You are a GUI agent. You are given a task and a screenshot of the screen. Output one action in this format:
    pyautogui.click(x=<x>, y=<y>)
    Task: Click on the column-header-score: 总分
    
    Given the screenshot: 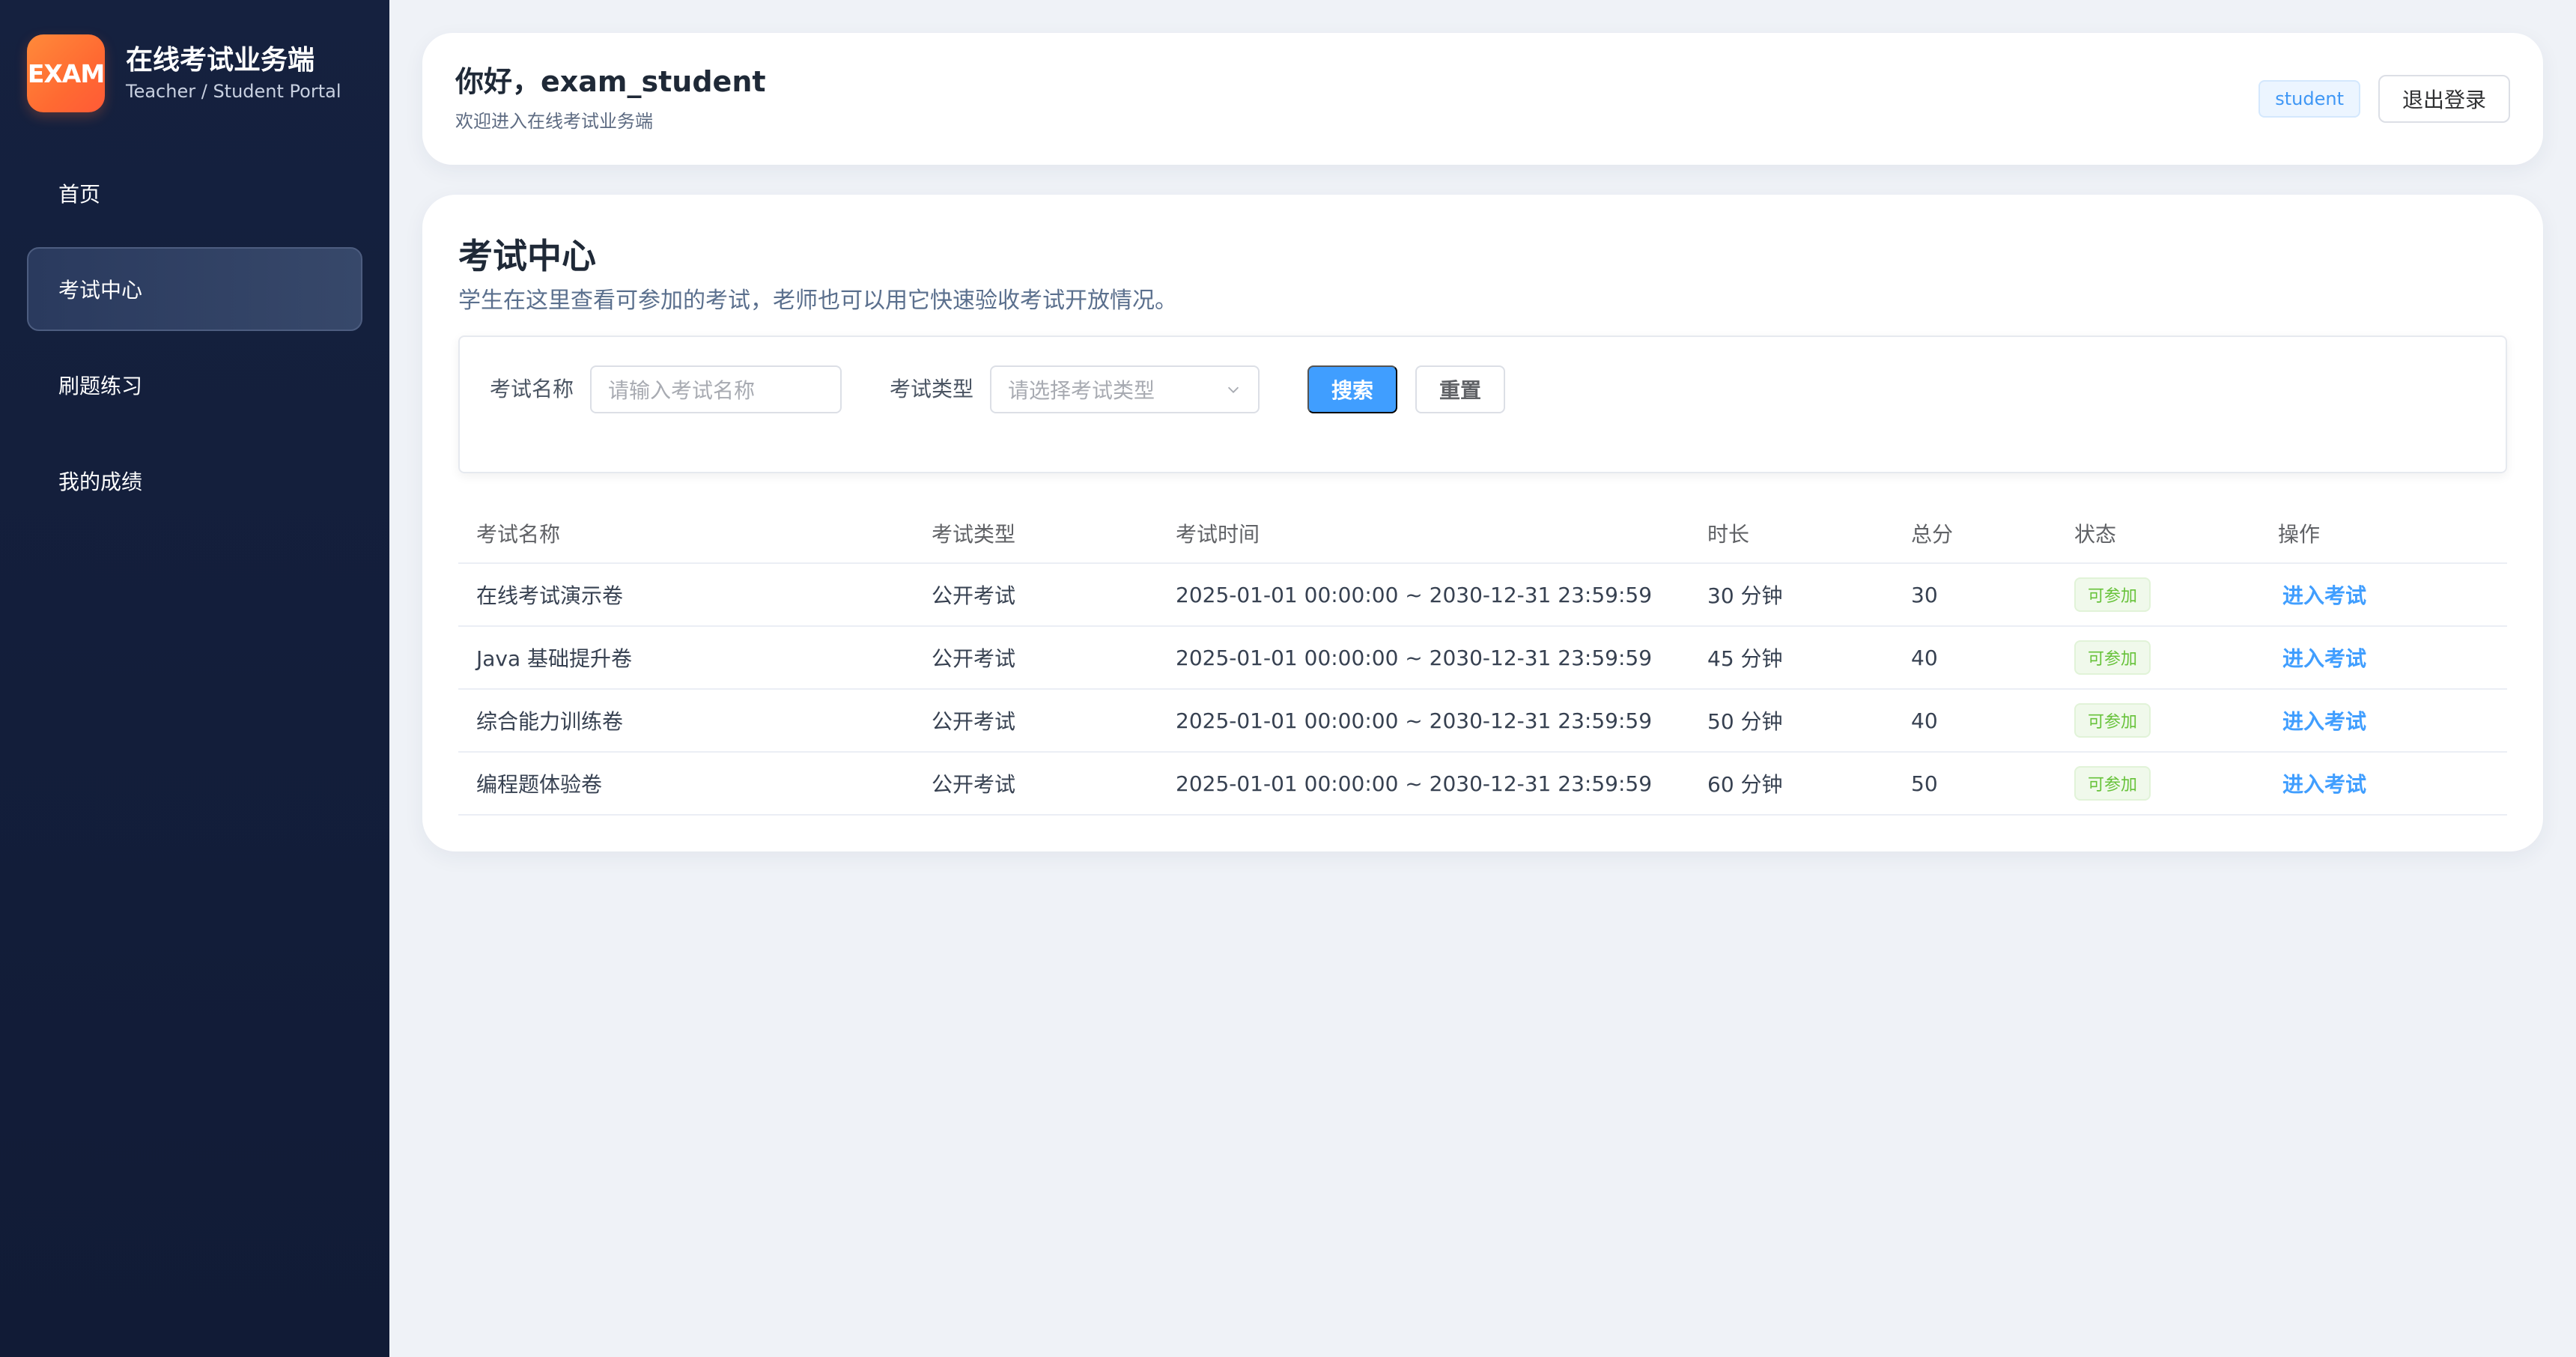 What is the action you would take?
    pyautogui.click(x=1974, y=533)
    